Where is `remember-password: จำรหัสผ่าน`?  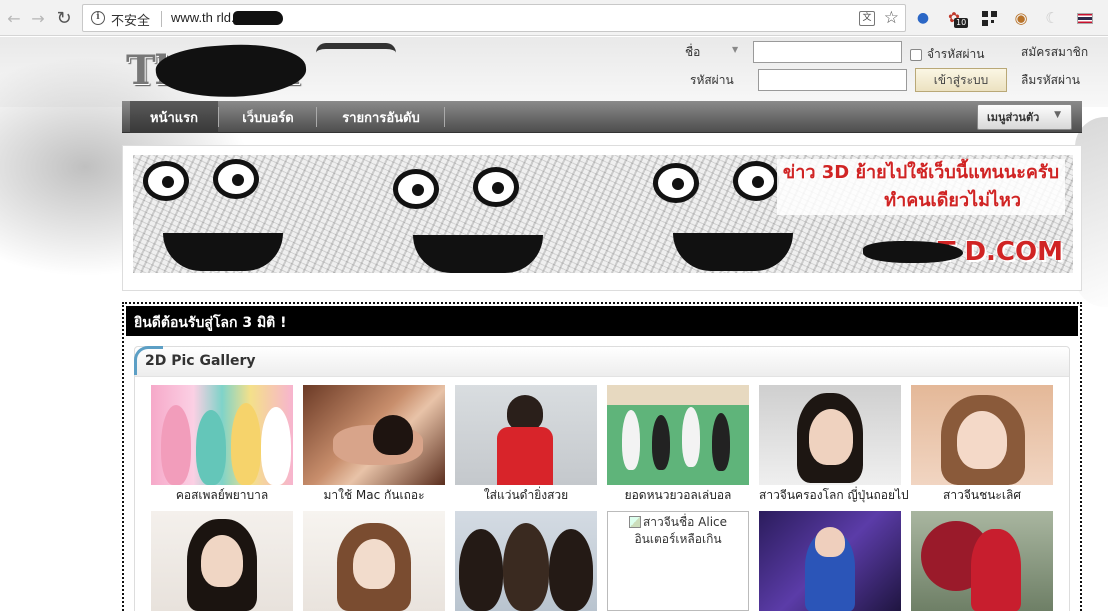
remember-password: จำรหัสผ่าน is located at coordinates (947, 54).